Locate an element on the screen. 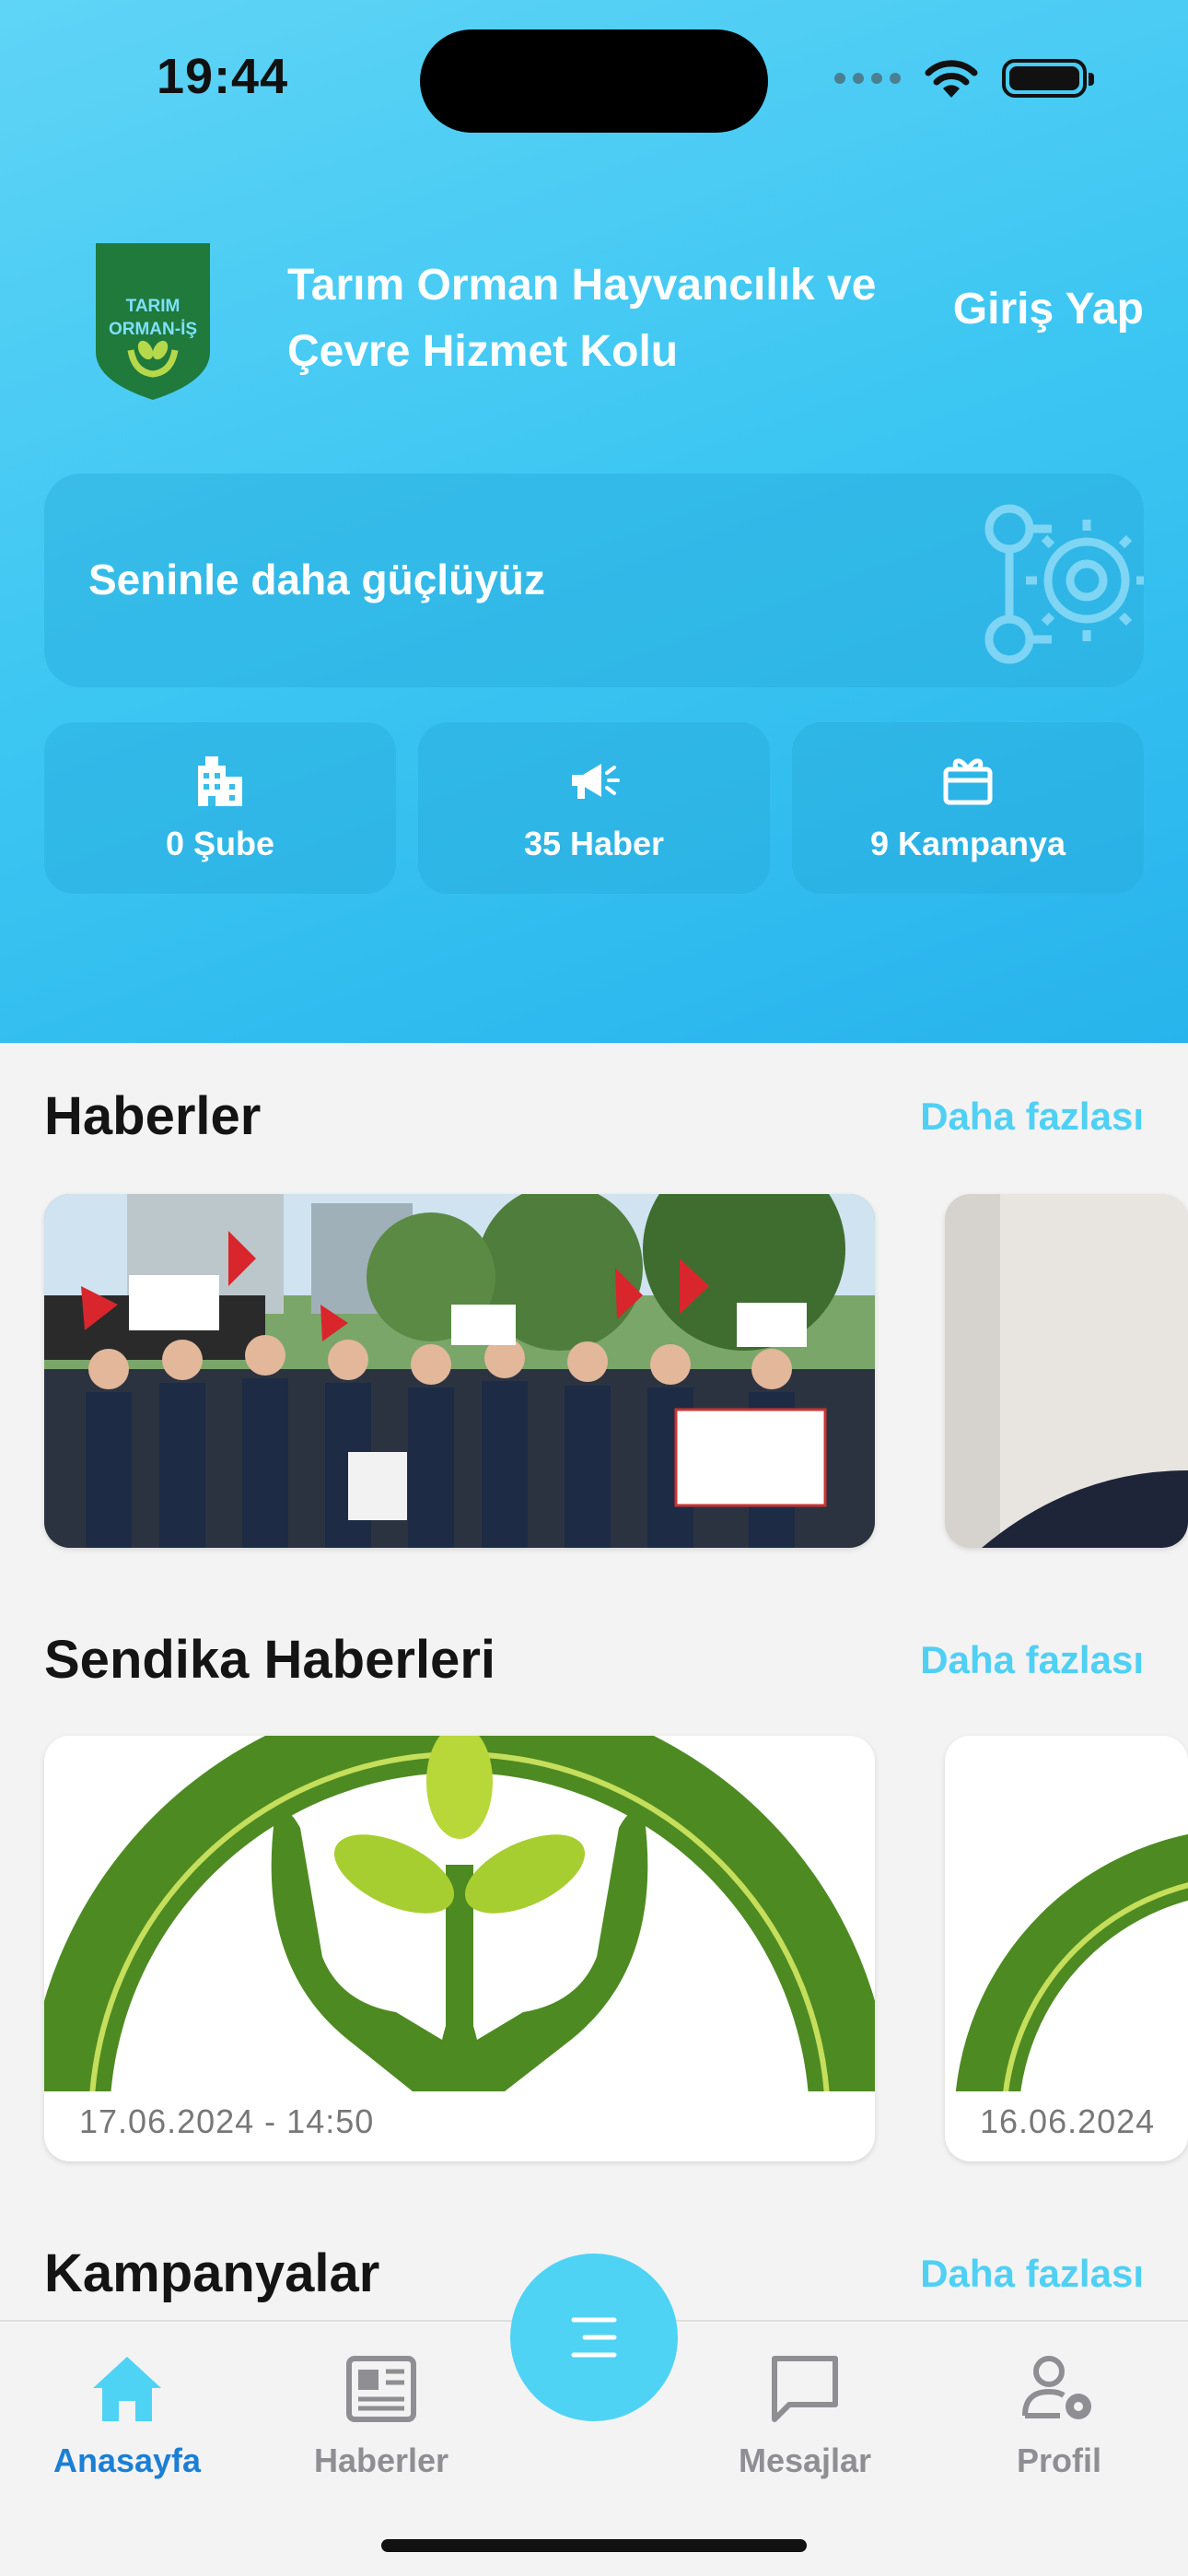 This screenshot has height=2576, width=1188. battery-icon is located at coordinates (1048, 78).